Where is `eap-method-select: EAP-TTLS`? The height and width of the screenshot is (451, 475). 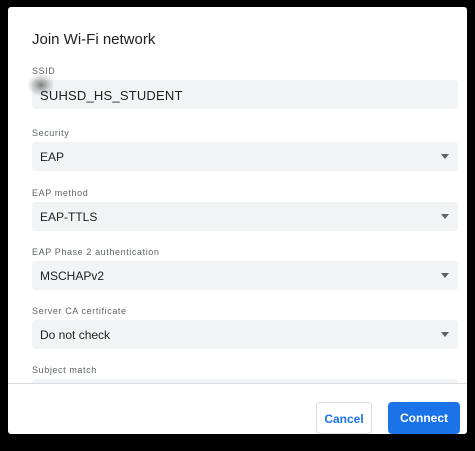 eap-method-select: EAP-TTLS is located at coordinates (245, 216).